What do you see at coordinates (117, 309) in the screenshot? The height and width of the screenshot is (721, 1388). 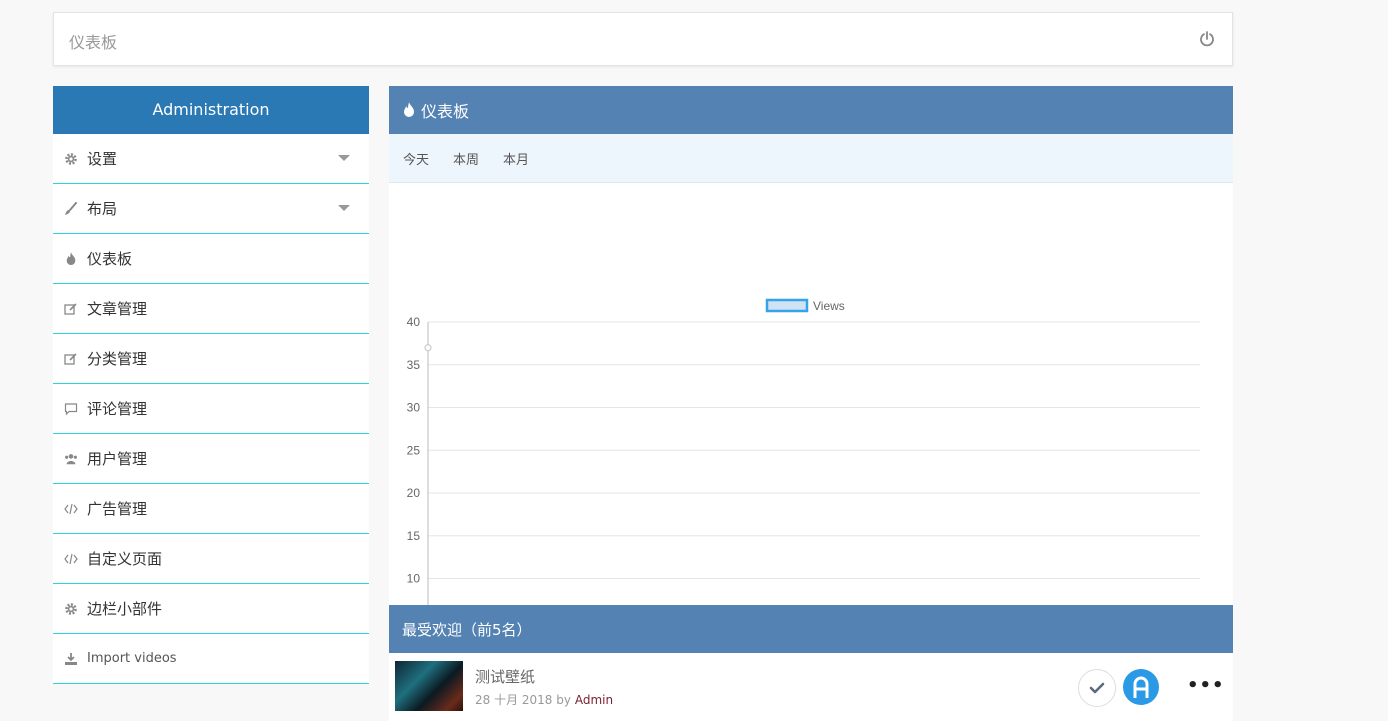 I see `sidebar-item-label: 文章管理` at bounding box center [117, 309].